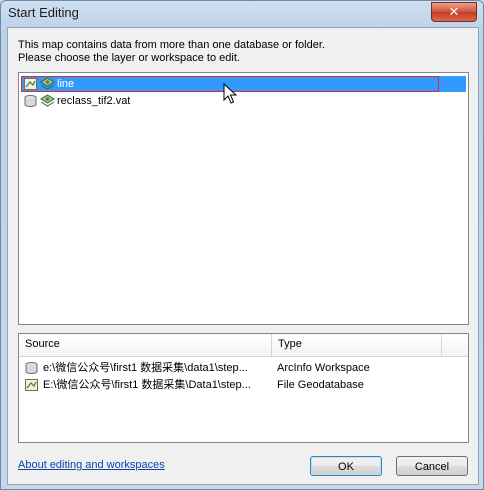 The image size is (484, 490). Describe the element at coordinates (346, 466) in the screenshot. I see `ok-button: OK` at that location.